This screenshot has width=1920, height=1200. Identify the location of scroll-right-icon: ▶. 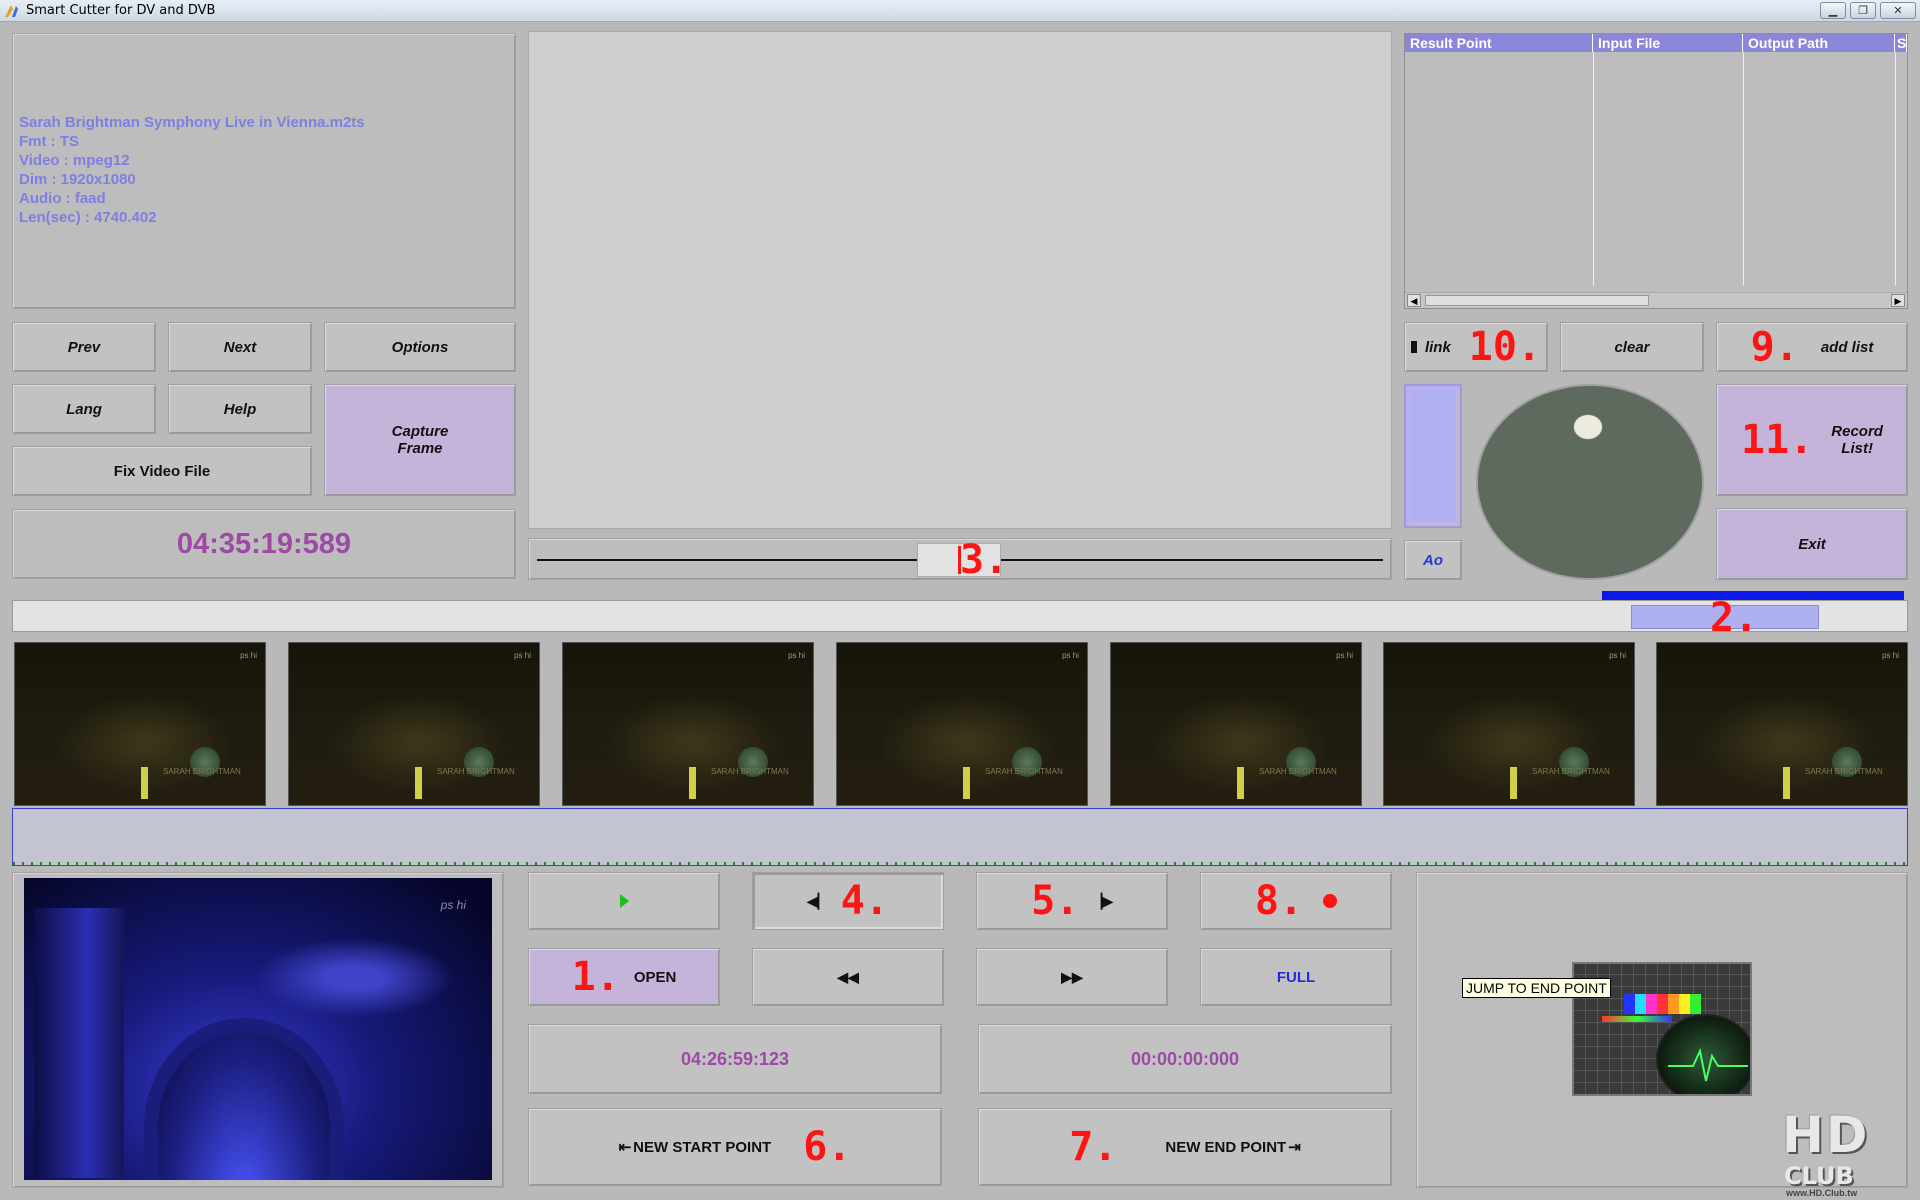
(1898, 300).